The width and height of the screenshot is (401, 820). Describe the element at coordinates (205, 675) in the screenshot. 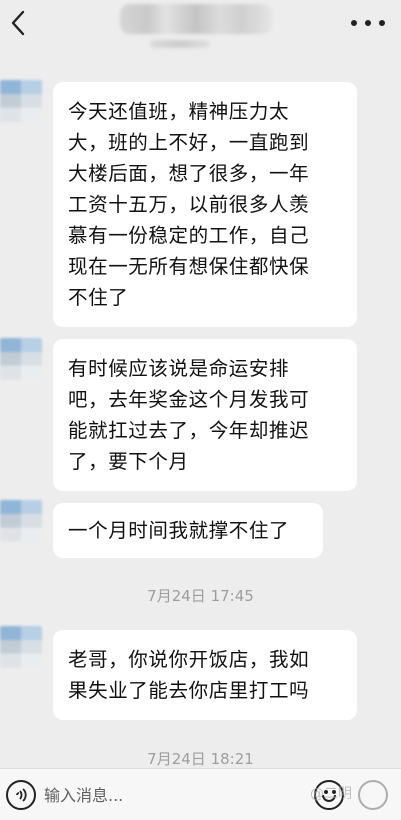

I see `message-bubble: 老哥，你说你开饭店，我如 果失业了能去你店里打工吗` at that location.